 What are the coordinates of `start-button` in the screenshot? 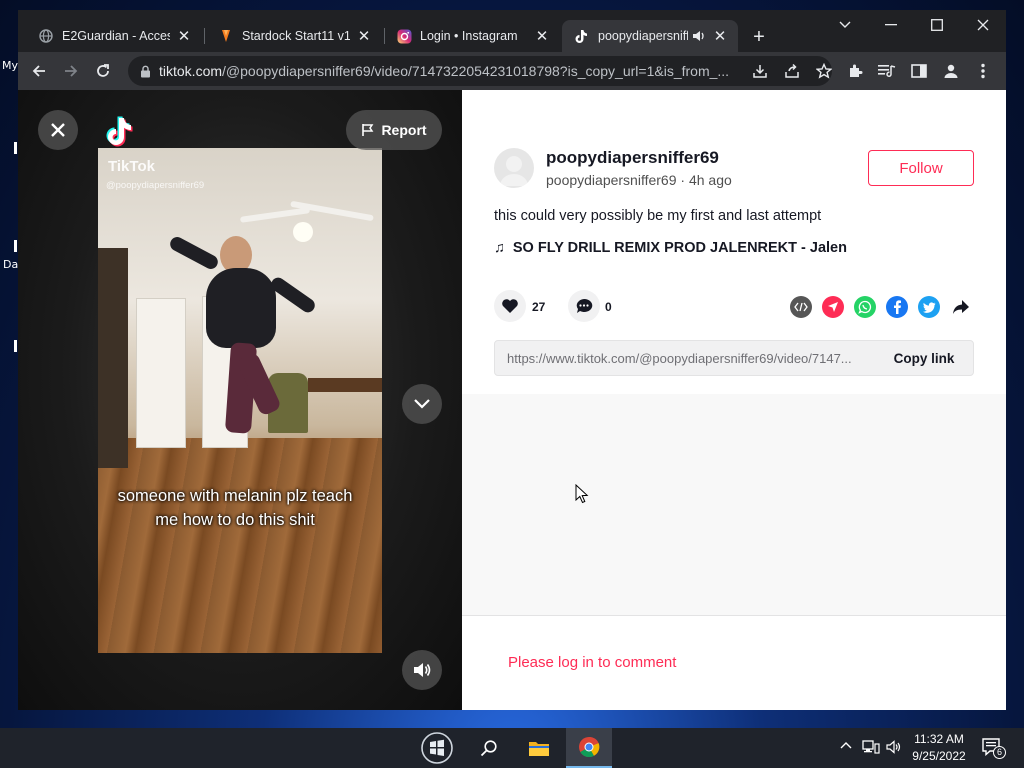 It's located at (437, 748).